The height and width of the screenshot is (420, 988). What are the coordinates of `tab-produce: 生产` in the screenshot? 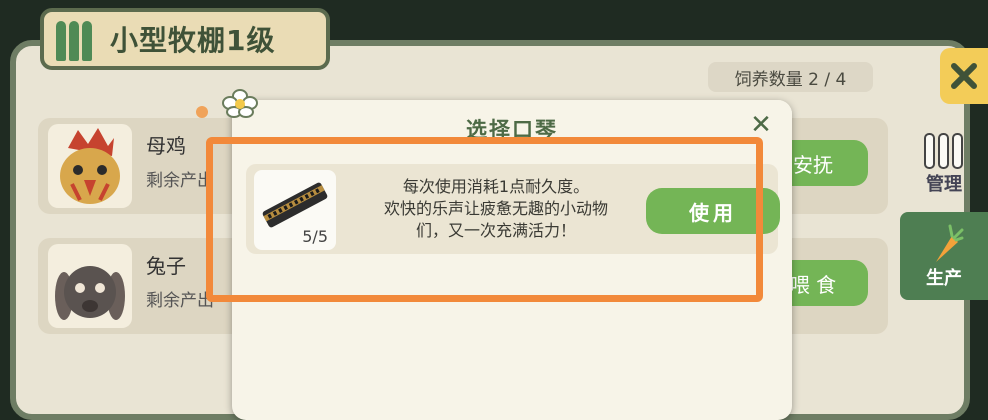 It's located at (944, 256).